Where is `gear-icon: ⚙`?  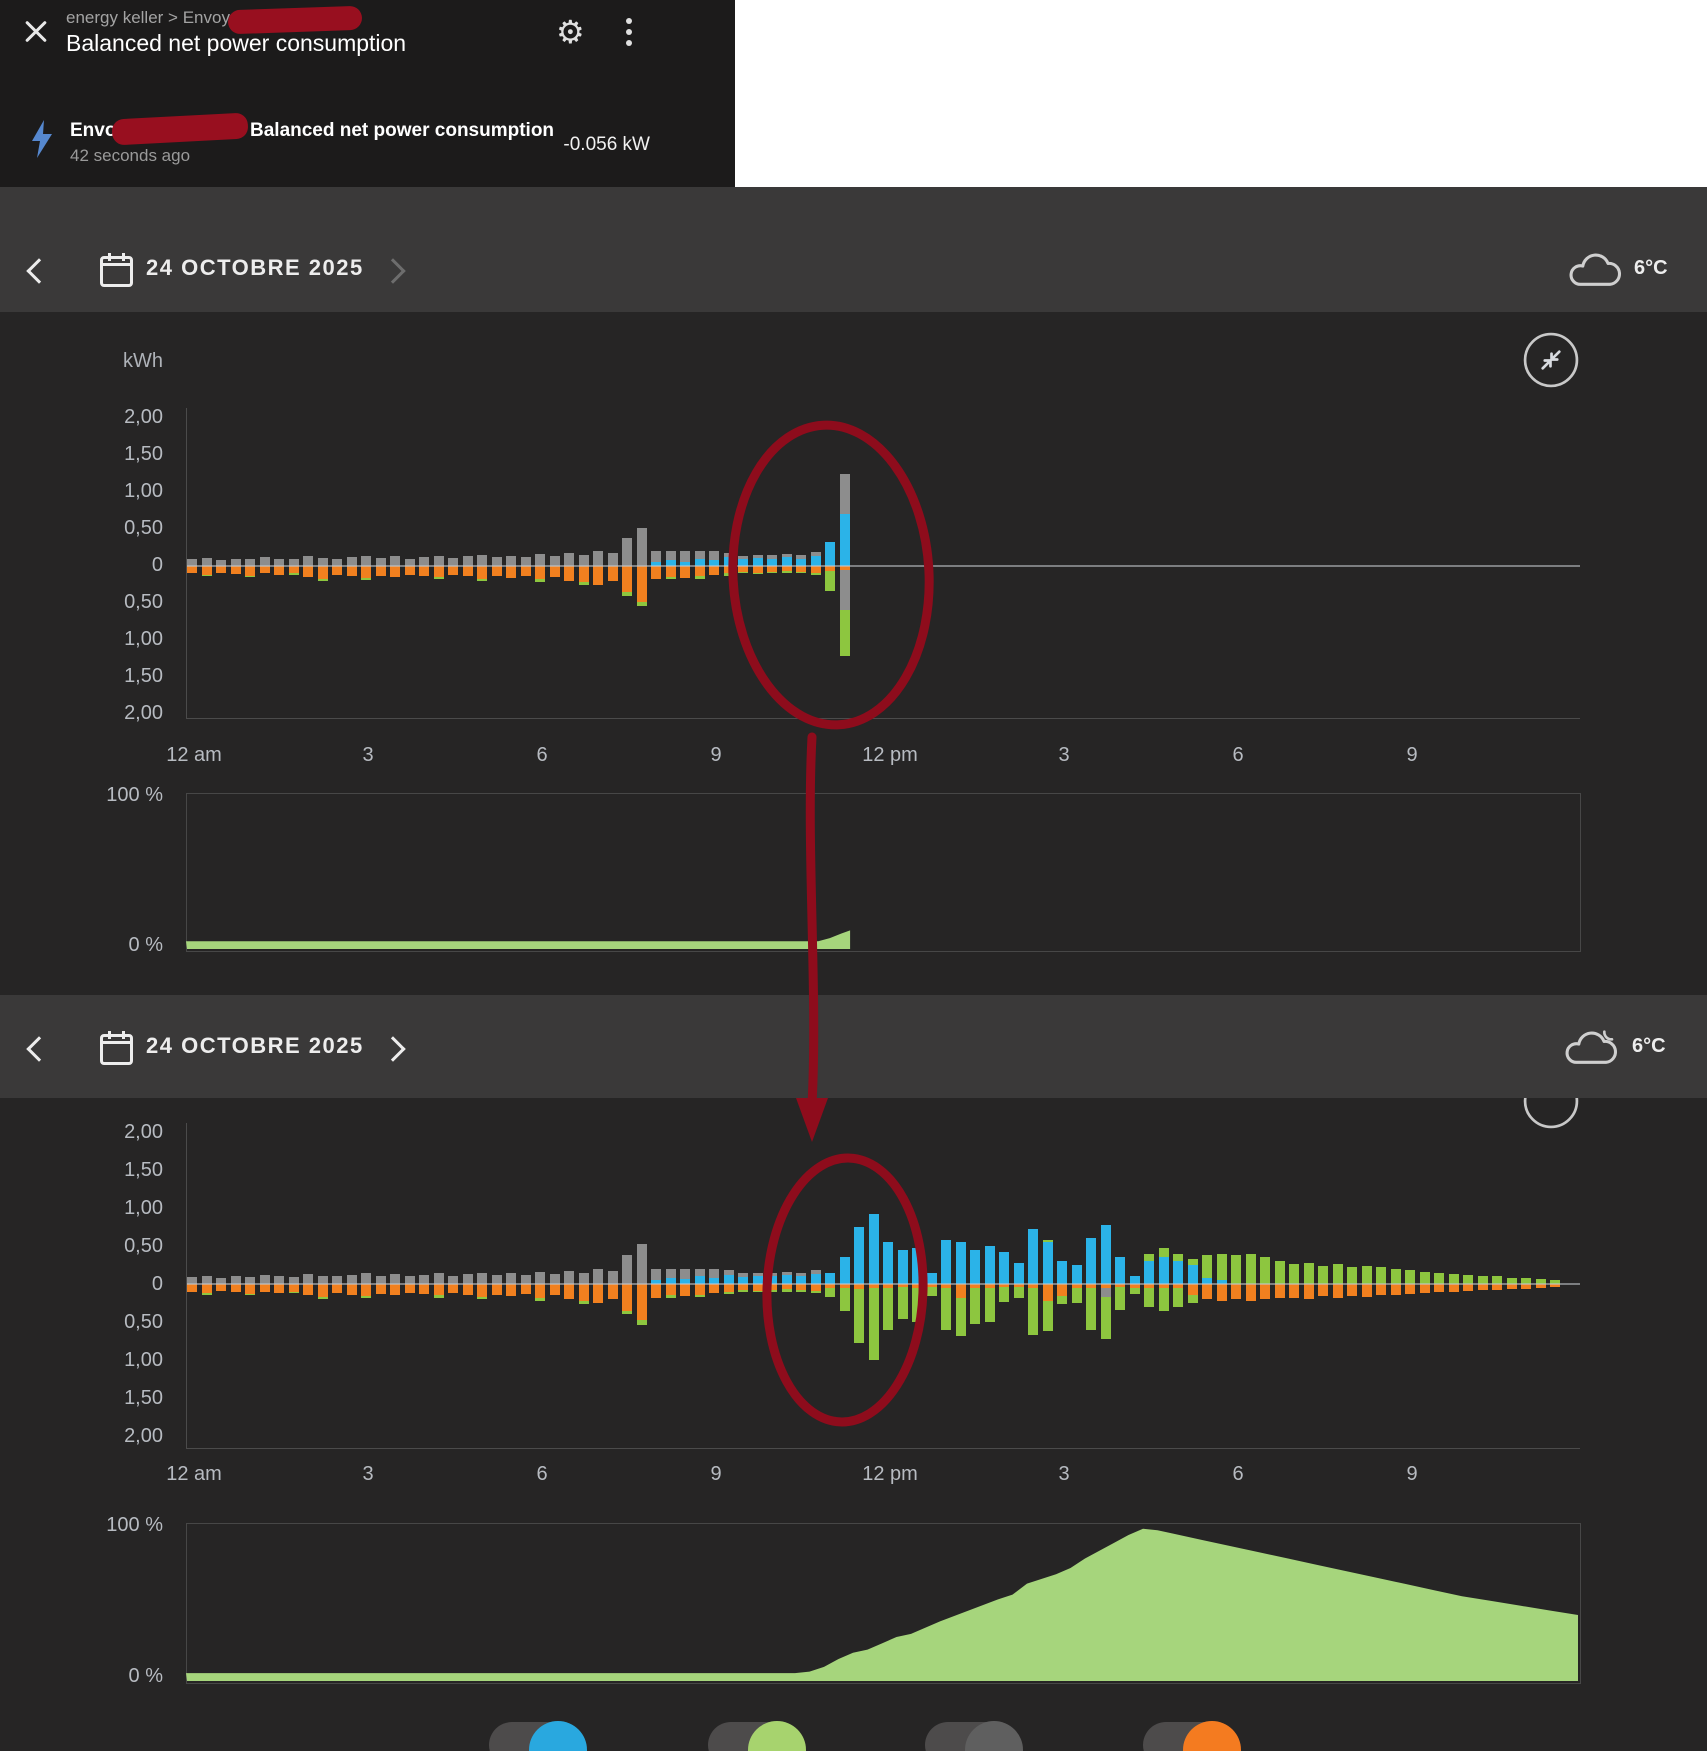
gear-icon: ⚙ is located at coordinates (570, 32).